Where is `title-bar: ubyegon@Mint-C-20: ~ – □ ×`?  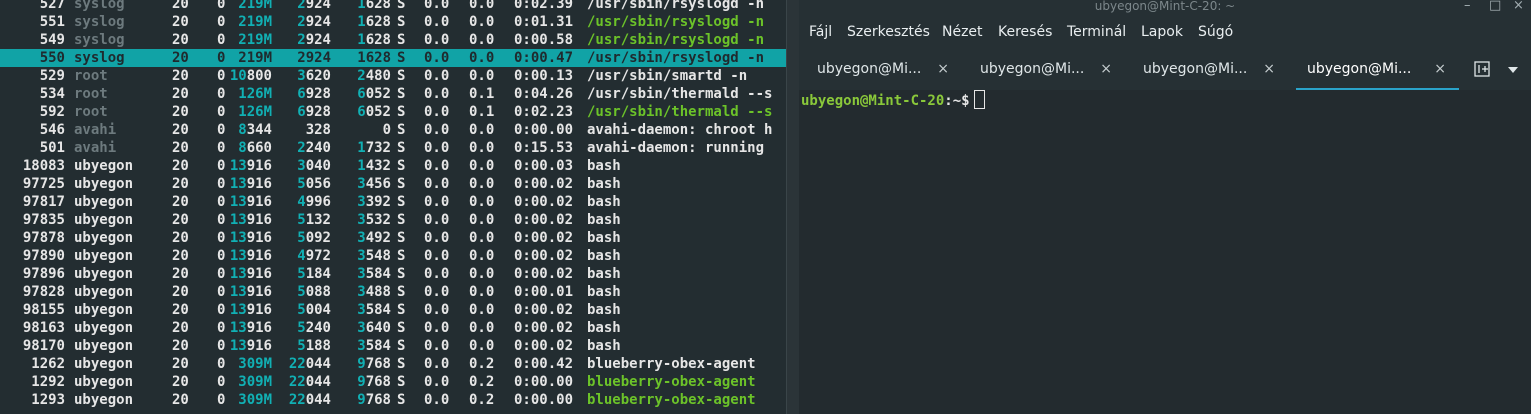 title-bar: ubyegon@Mint-C-20: ~ – □ × is located at coordinates (1165, 7).